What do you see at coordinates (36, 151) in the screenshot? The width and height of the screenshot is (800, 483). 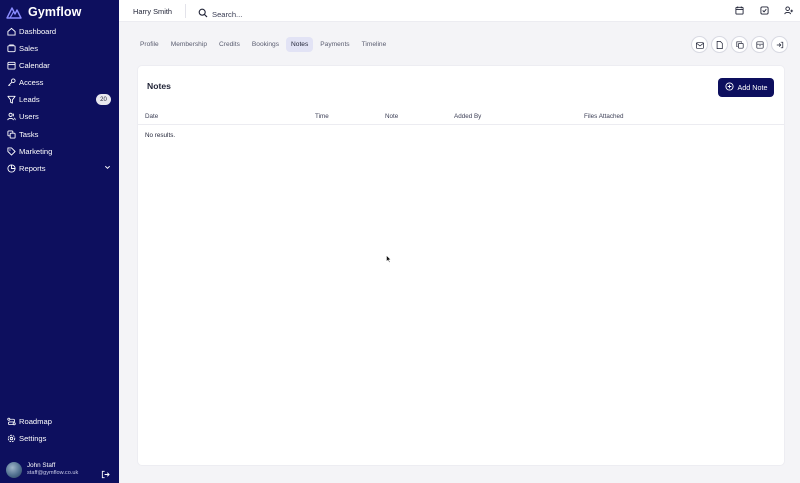 I see `sidebar-item-label: Marketing` at bounding box center [36, 151].